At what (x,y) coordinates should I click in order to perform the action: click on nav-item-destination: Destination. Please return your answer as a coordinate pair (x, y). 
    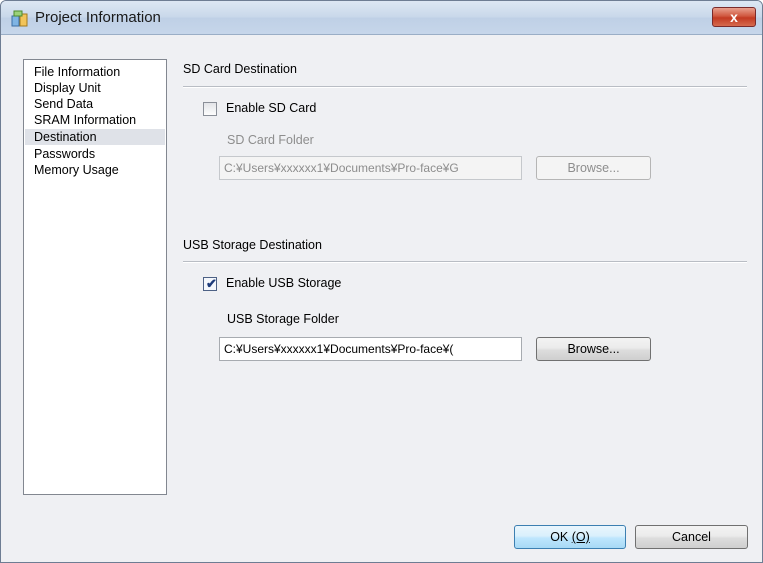
    Looking at the image, I should click on (95, 137).